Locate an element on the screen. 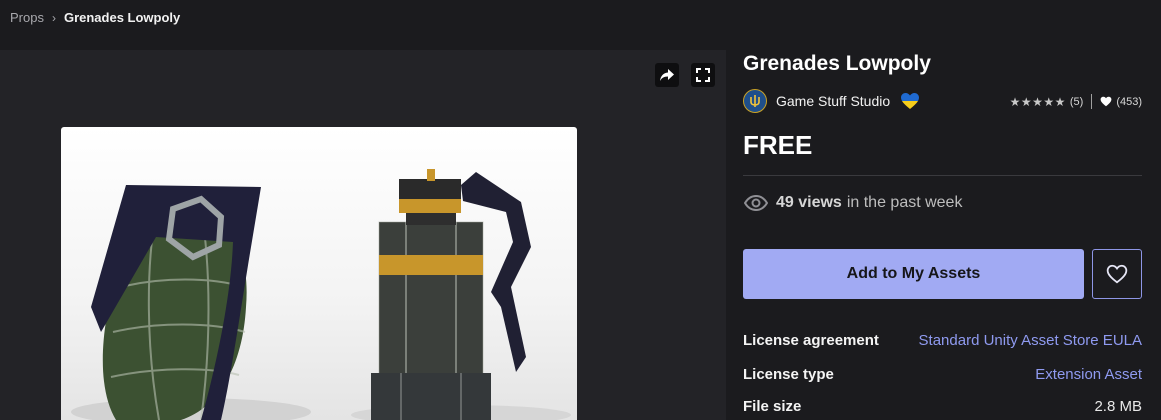 The image size is (1161, 420). rating-divider is located at coordinates (1092, 101).